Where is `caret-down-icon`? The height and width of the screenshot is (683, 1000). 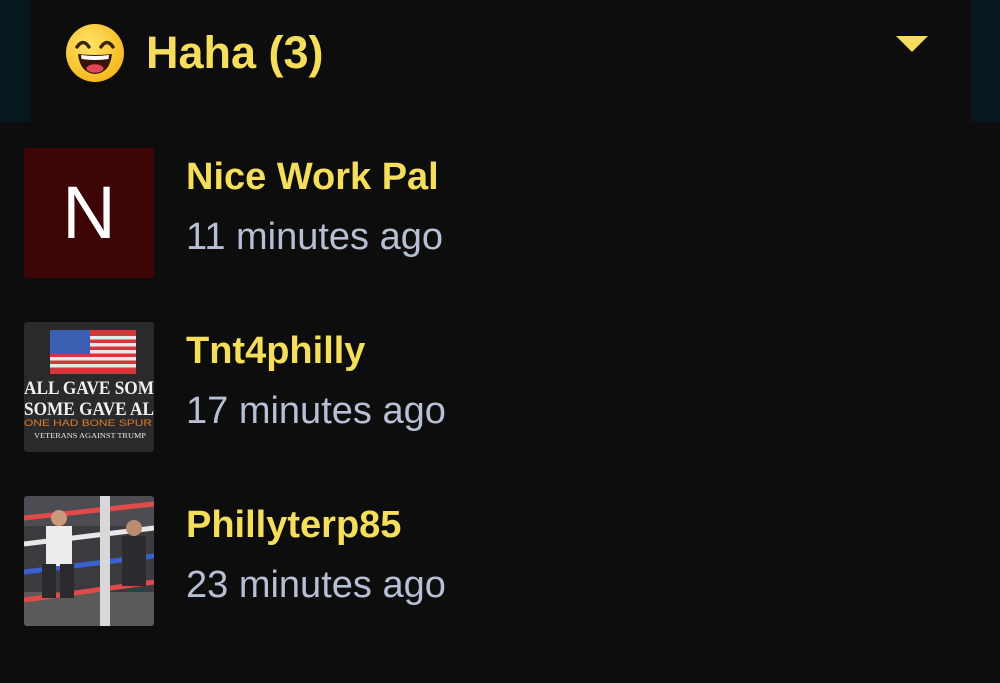
caret-down-icon is located at coordinates (912, 44).